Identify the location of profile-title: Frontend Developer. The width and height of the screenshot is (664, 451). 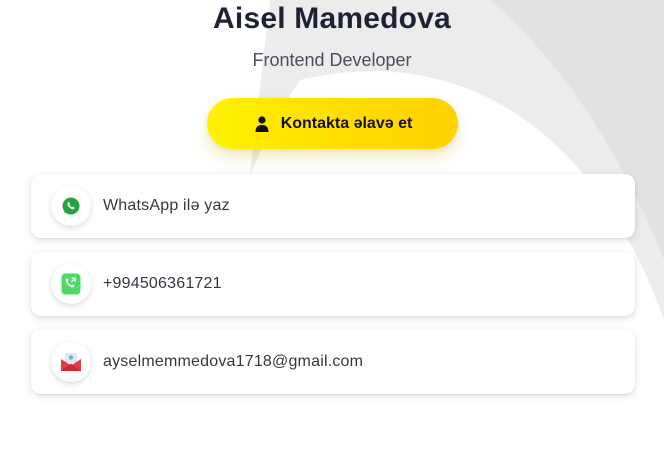
(332, 60).